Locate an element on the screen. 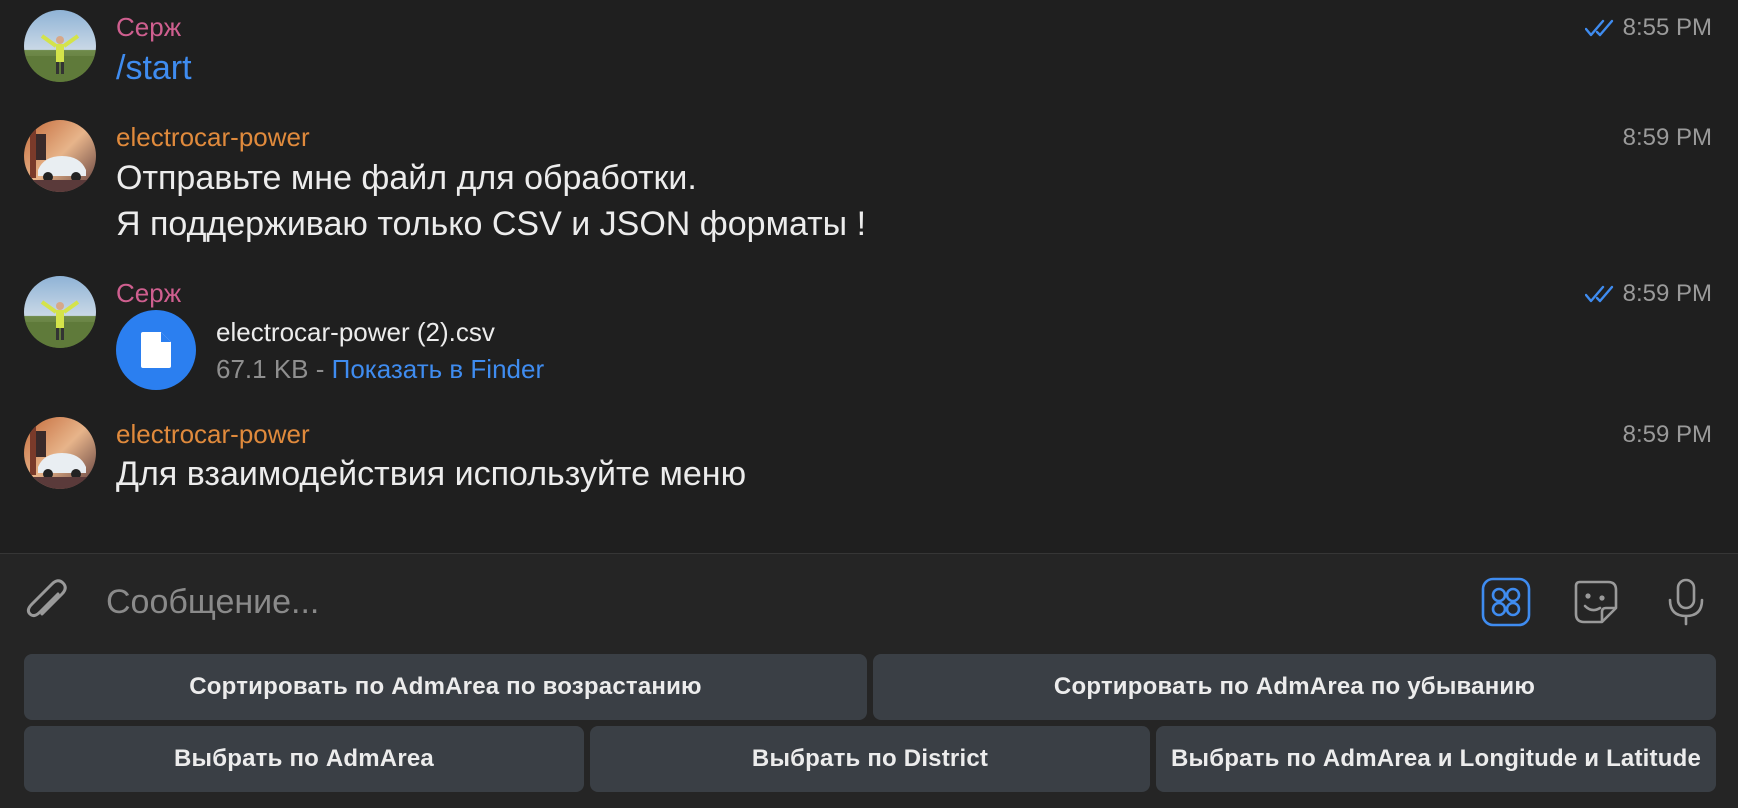 The height and width of the screenshot is (808, 1738). message-text: Для взаимодействия используйте меню is located at coordinates (431, 474).